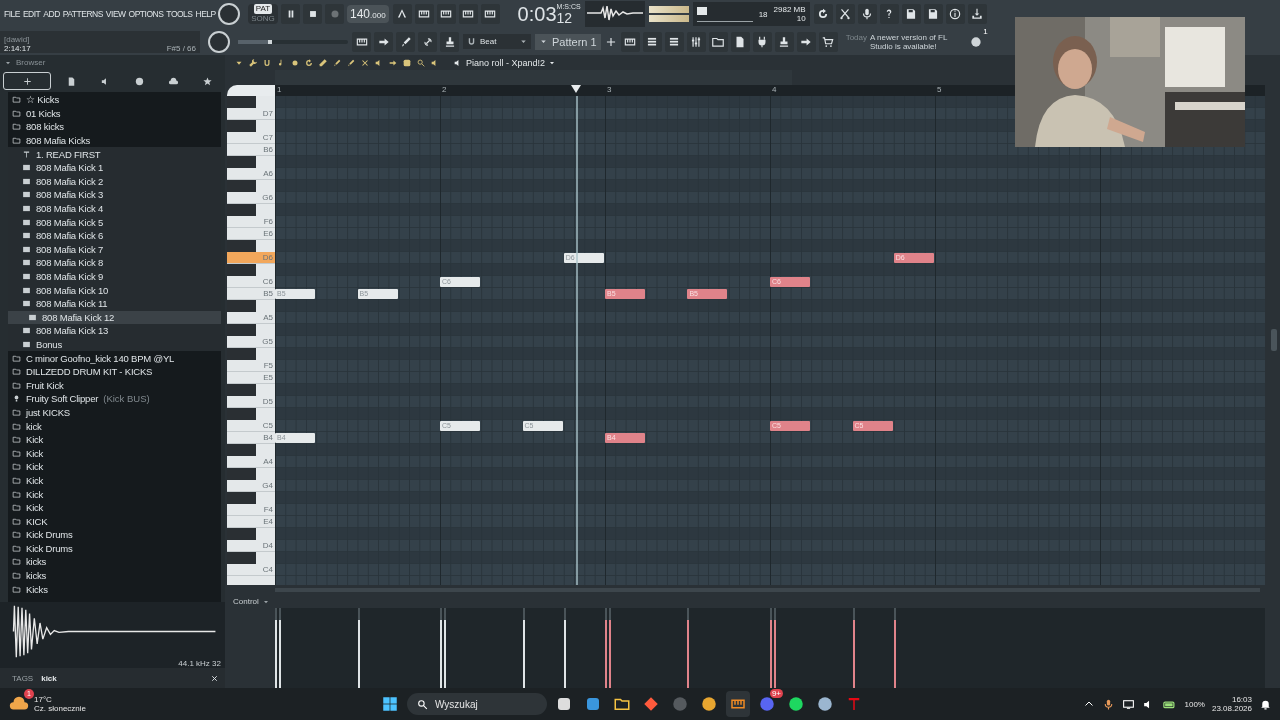 This screenshot has height=720, width=1280. What do you see at coordinates (361, 41) in the screenshot?
I see `typing-keyboard-button` at bounding box center [361, 41].